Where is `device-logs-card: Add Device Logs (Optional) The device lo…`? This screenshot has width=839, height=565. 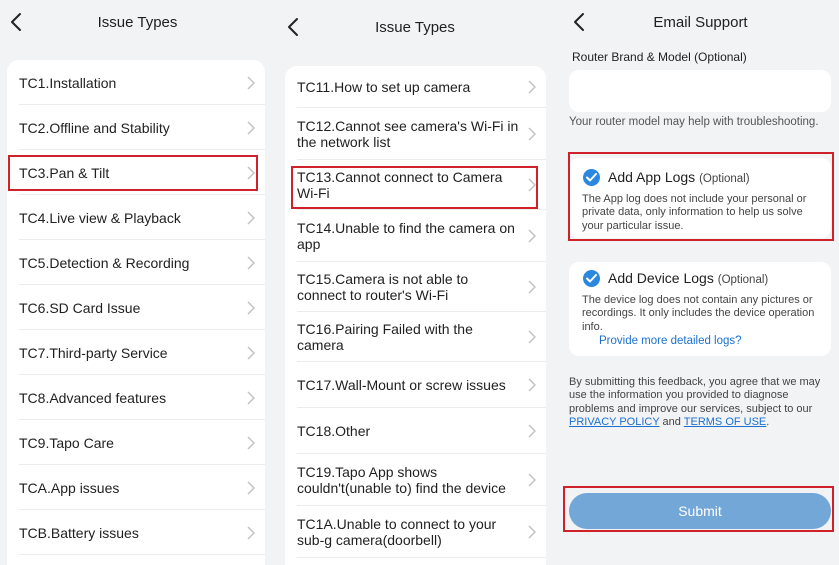
device-logs-card: Add Device Logs (Optional) The device lo… is located at coordinates (700, 309).